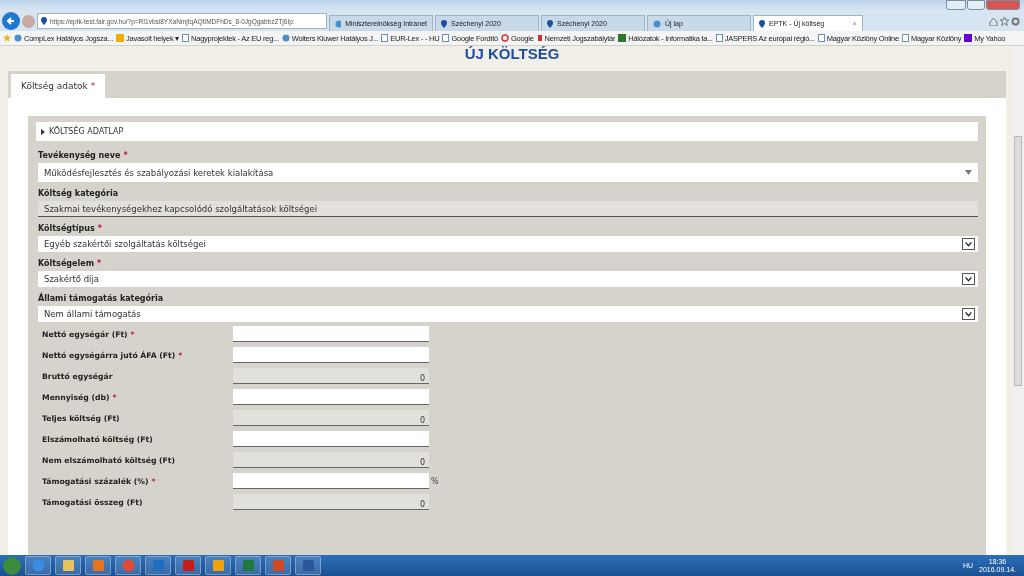 The height and width of the screenshot is (576, 1024). What do you see at coordinates (956, 5) in the screenshot?
I see `minimize-button` at bounding box center [956, 5].